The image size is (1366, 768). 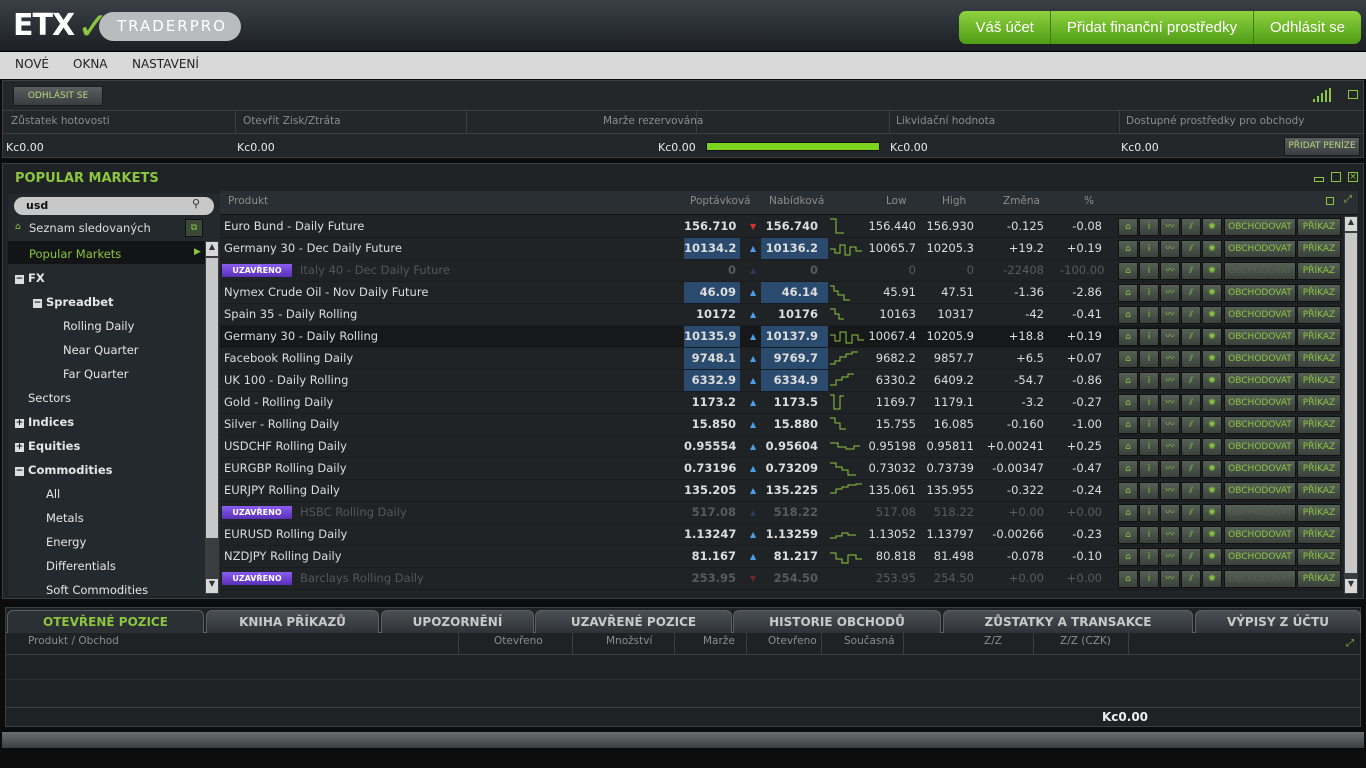 I want to click on tree-item-energy: Energy, so click(x=66, y=542).